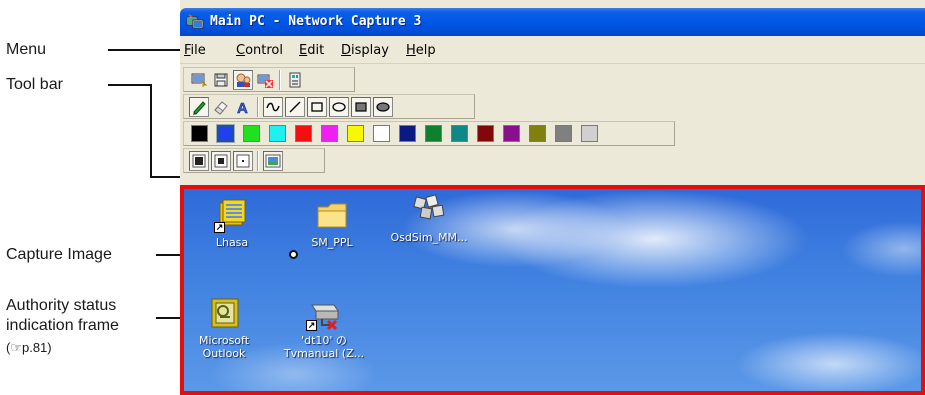  I want to click on rectangle-icon, so click(317, 107).